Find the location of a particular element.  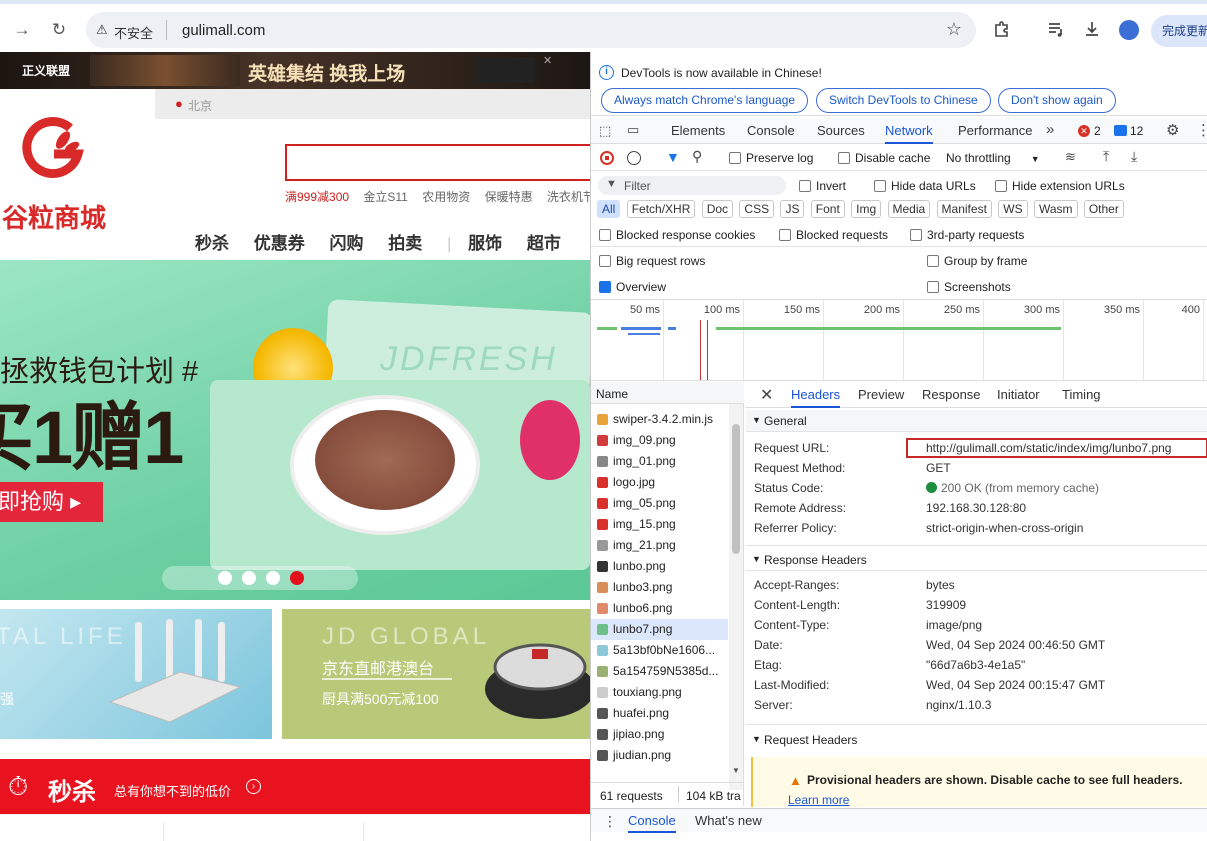

inspect-element-icon: ⬚ is located at coordinates (605, 131).